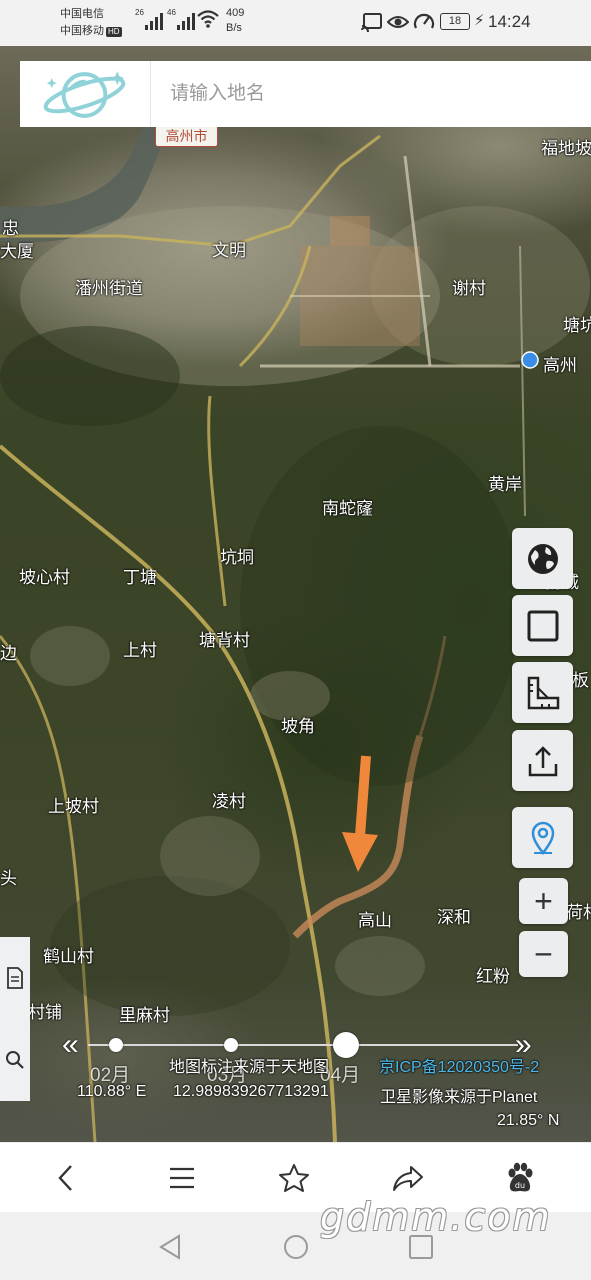 The image size is (591, 1280). I want to click on eye-comfort-icon, so click(398, 22).